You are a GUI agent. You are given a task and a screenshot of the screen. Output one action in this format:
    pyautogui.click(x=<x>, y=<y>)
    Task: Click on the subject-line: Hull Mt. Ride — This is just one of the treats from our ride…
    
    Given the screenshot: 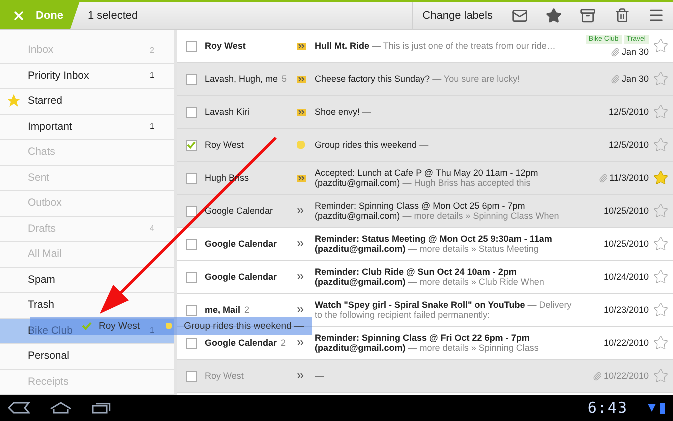 What is the action you would take?
    pyautogui.click(x=436, y=46)
    